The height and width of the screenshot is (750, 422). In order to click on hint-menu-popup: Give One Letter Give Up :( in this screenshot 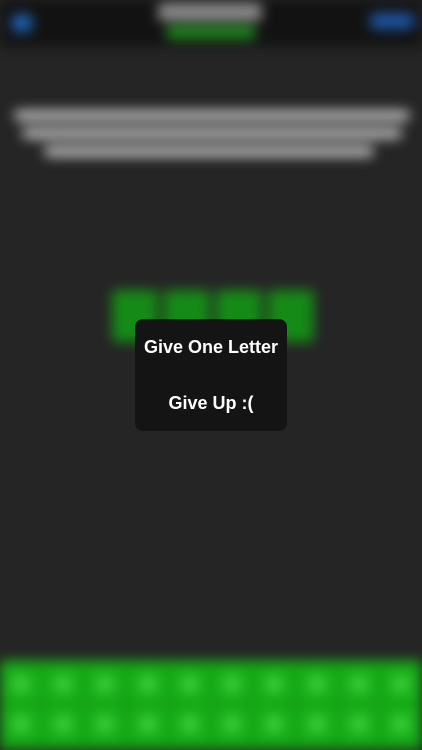, I will do `click(211, 375)`.